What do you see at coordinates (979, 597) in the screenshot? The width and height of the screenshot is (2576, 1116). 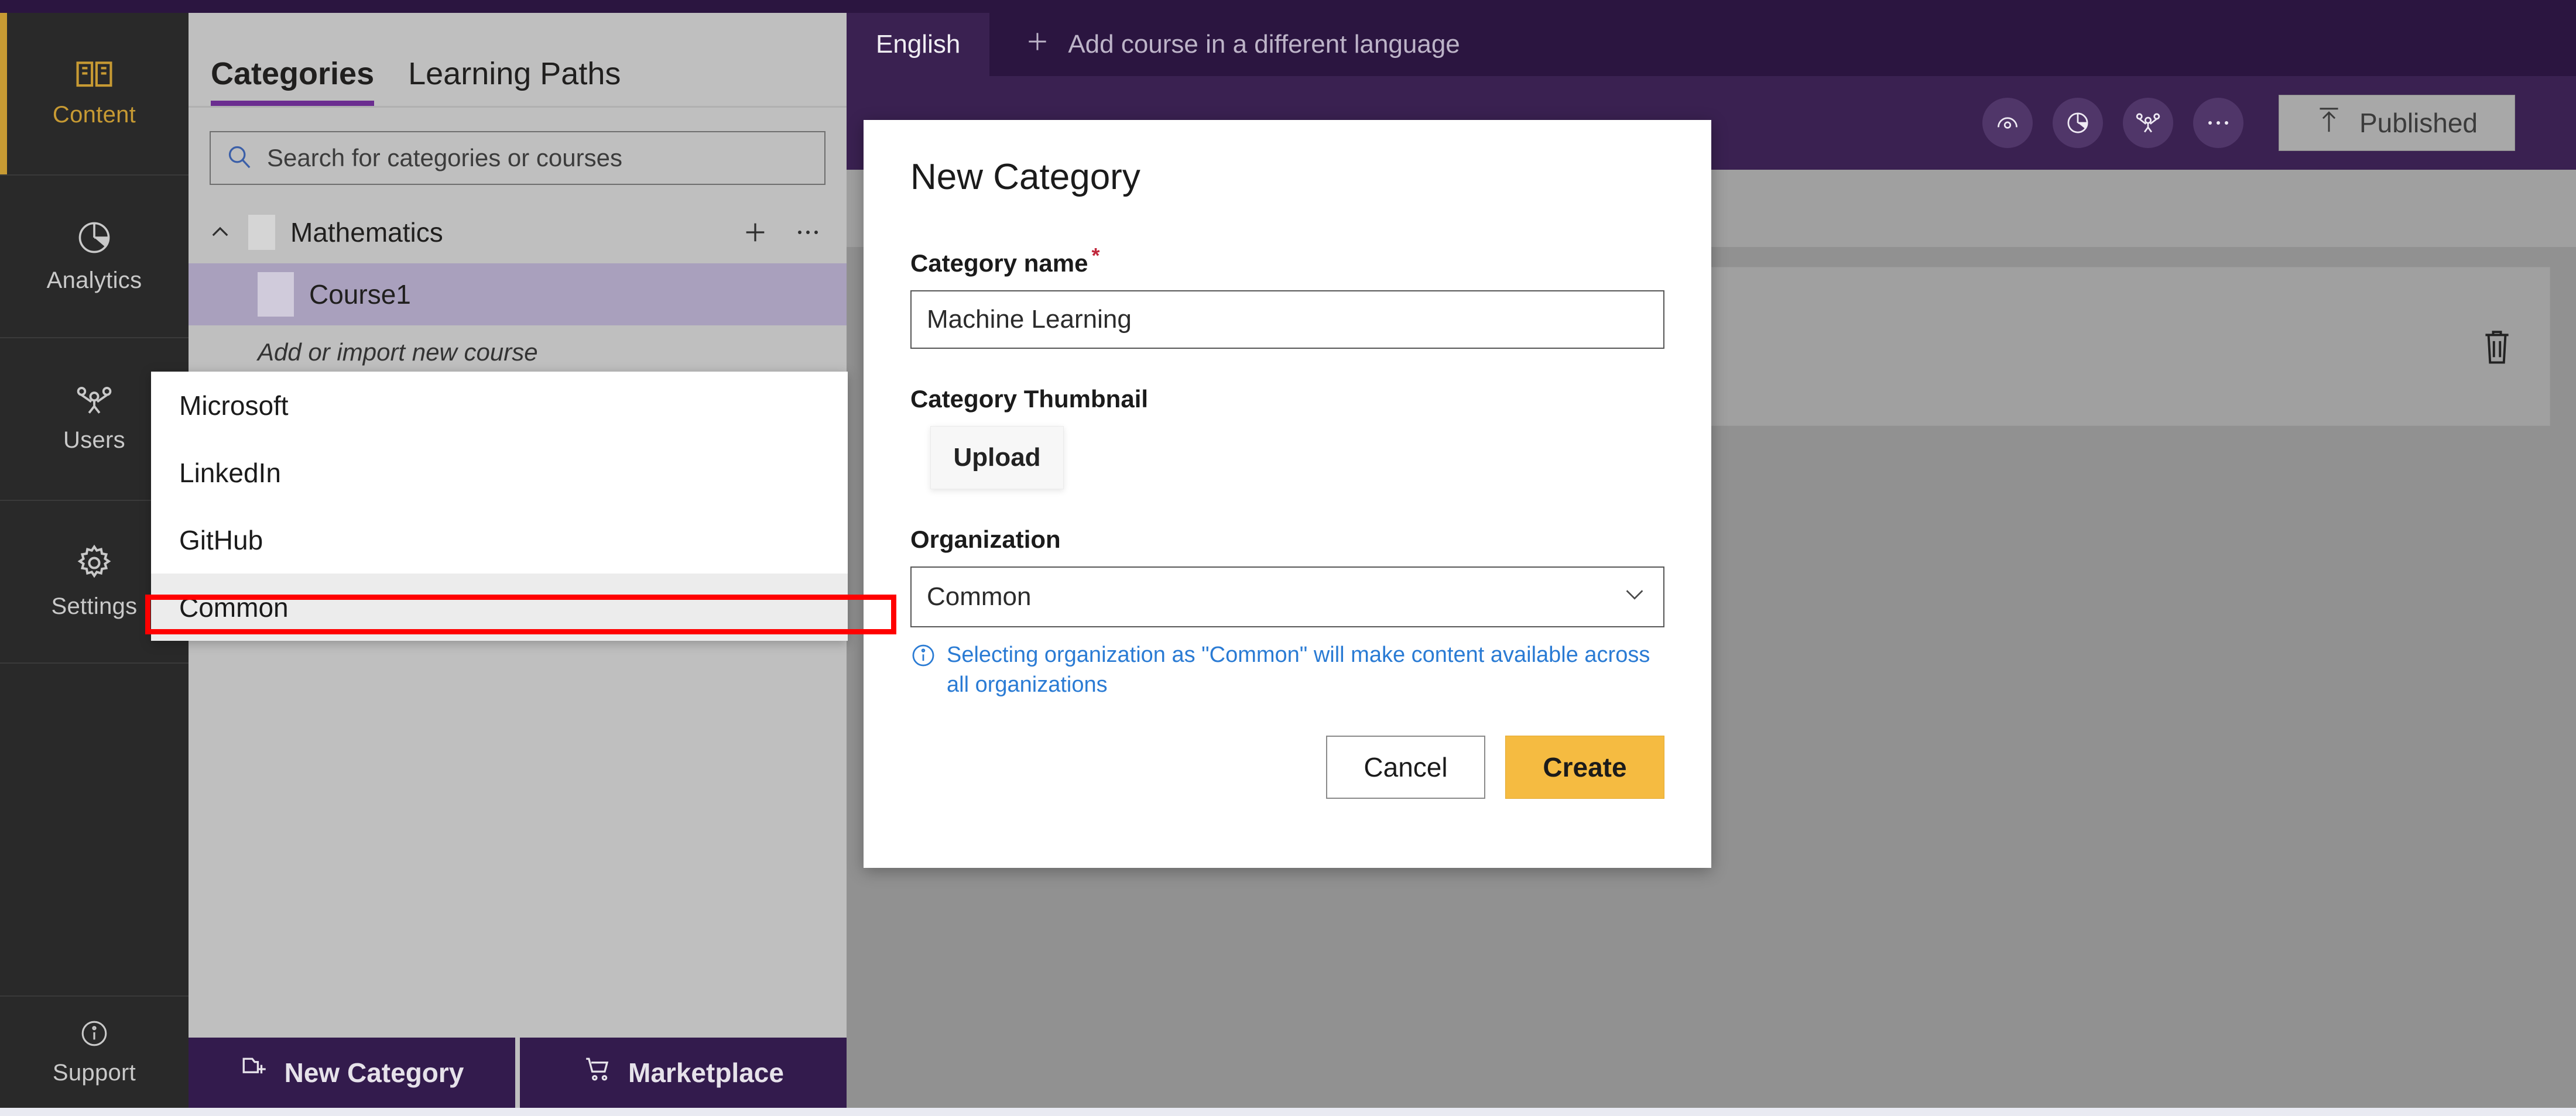 I see `organization-value: Common` at bounding box center [979, 597].